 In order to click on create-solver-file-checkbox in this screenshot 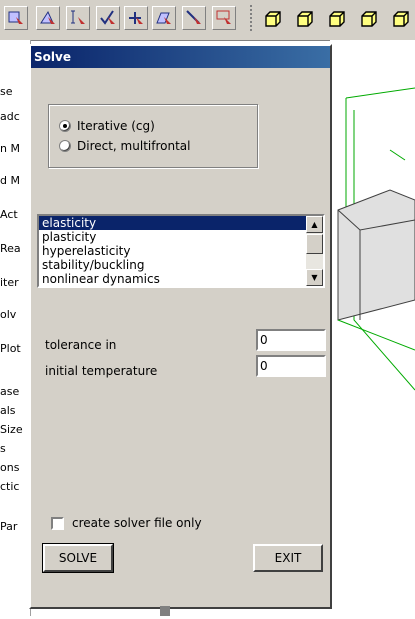, I will do `click(57, 523)`.